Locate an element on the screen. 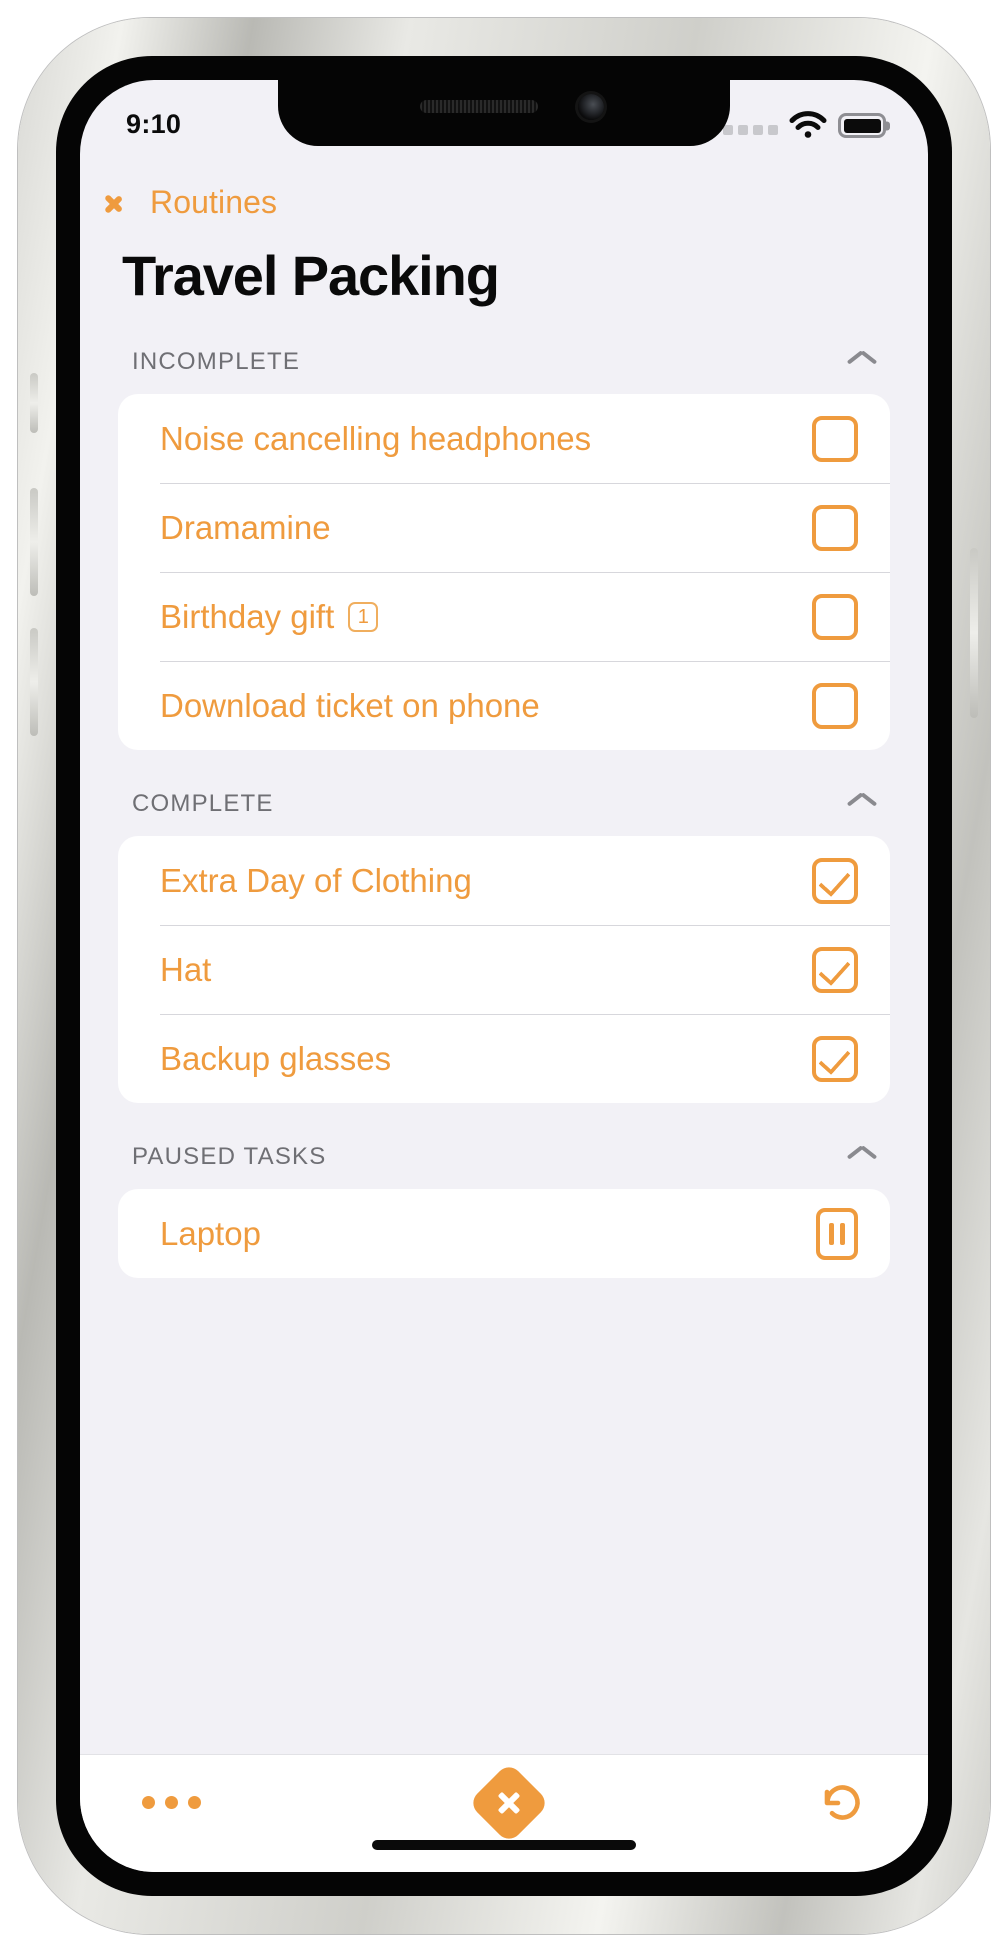 The image size is (1008, 1952). bottom-toolbar is located at coordinates (504, 1813).